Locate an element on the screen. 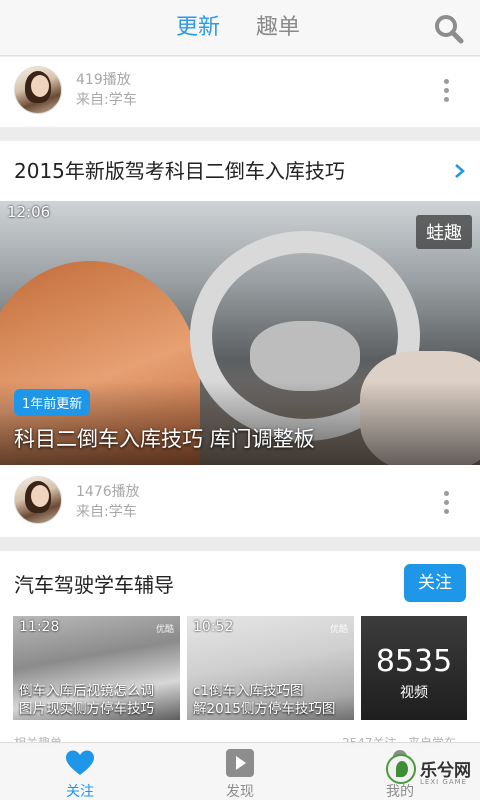 This screenshot has height=800, width=480. thumb-duration: 10:52 is located at coordinates (213, 627).